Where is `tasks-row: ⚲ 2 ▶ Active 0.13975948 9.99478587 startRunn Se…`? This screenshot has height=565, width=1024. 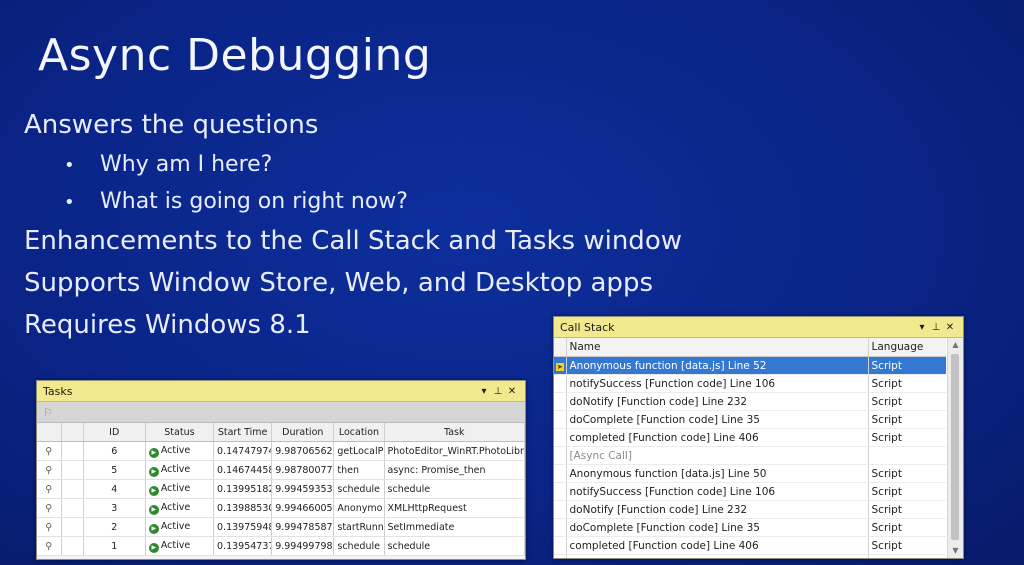 tasks-row: ⚲ 2 ▶ Active 0.13975948 9.99478587 startRunn Se… is located at coordinates (281, 527).